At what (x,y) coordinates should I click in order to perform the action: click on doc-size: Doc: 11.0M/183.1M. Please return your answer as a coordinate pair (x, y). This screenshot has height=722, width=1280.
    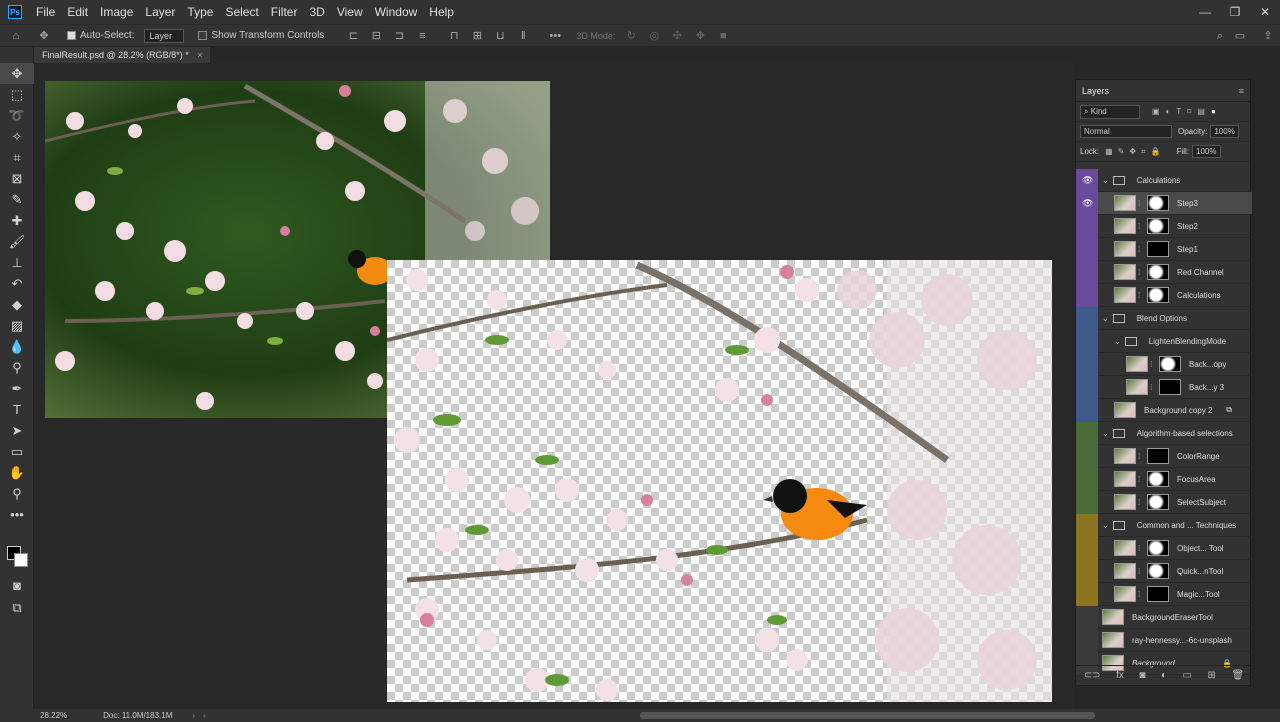
    Looking at the image, I should click on (137, 715).